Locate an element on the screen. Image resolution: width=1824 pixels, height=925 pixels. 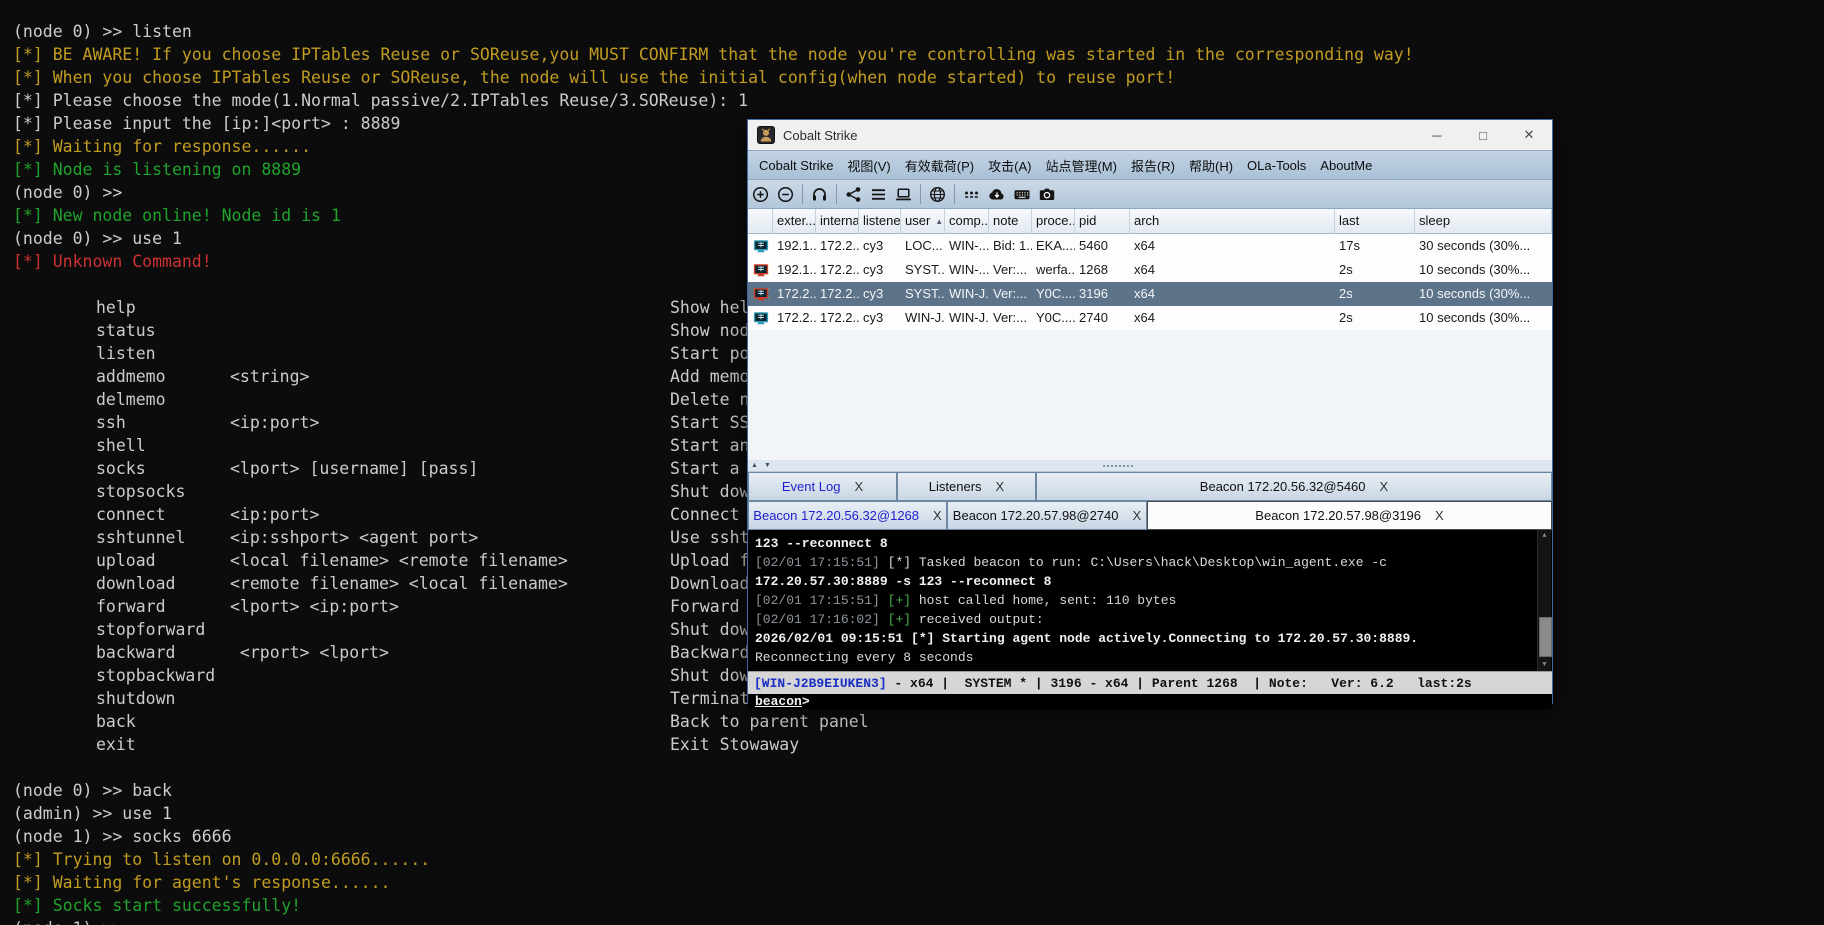
tab-label: Beacon 172.20.56.32@5460 is located at coordinates (1282, 486).